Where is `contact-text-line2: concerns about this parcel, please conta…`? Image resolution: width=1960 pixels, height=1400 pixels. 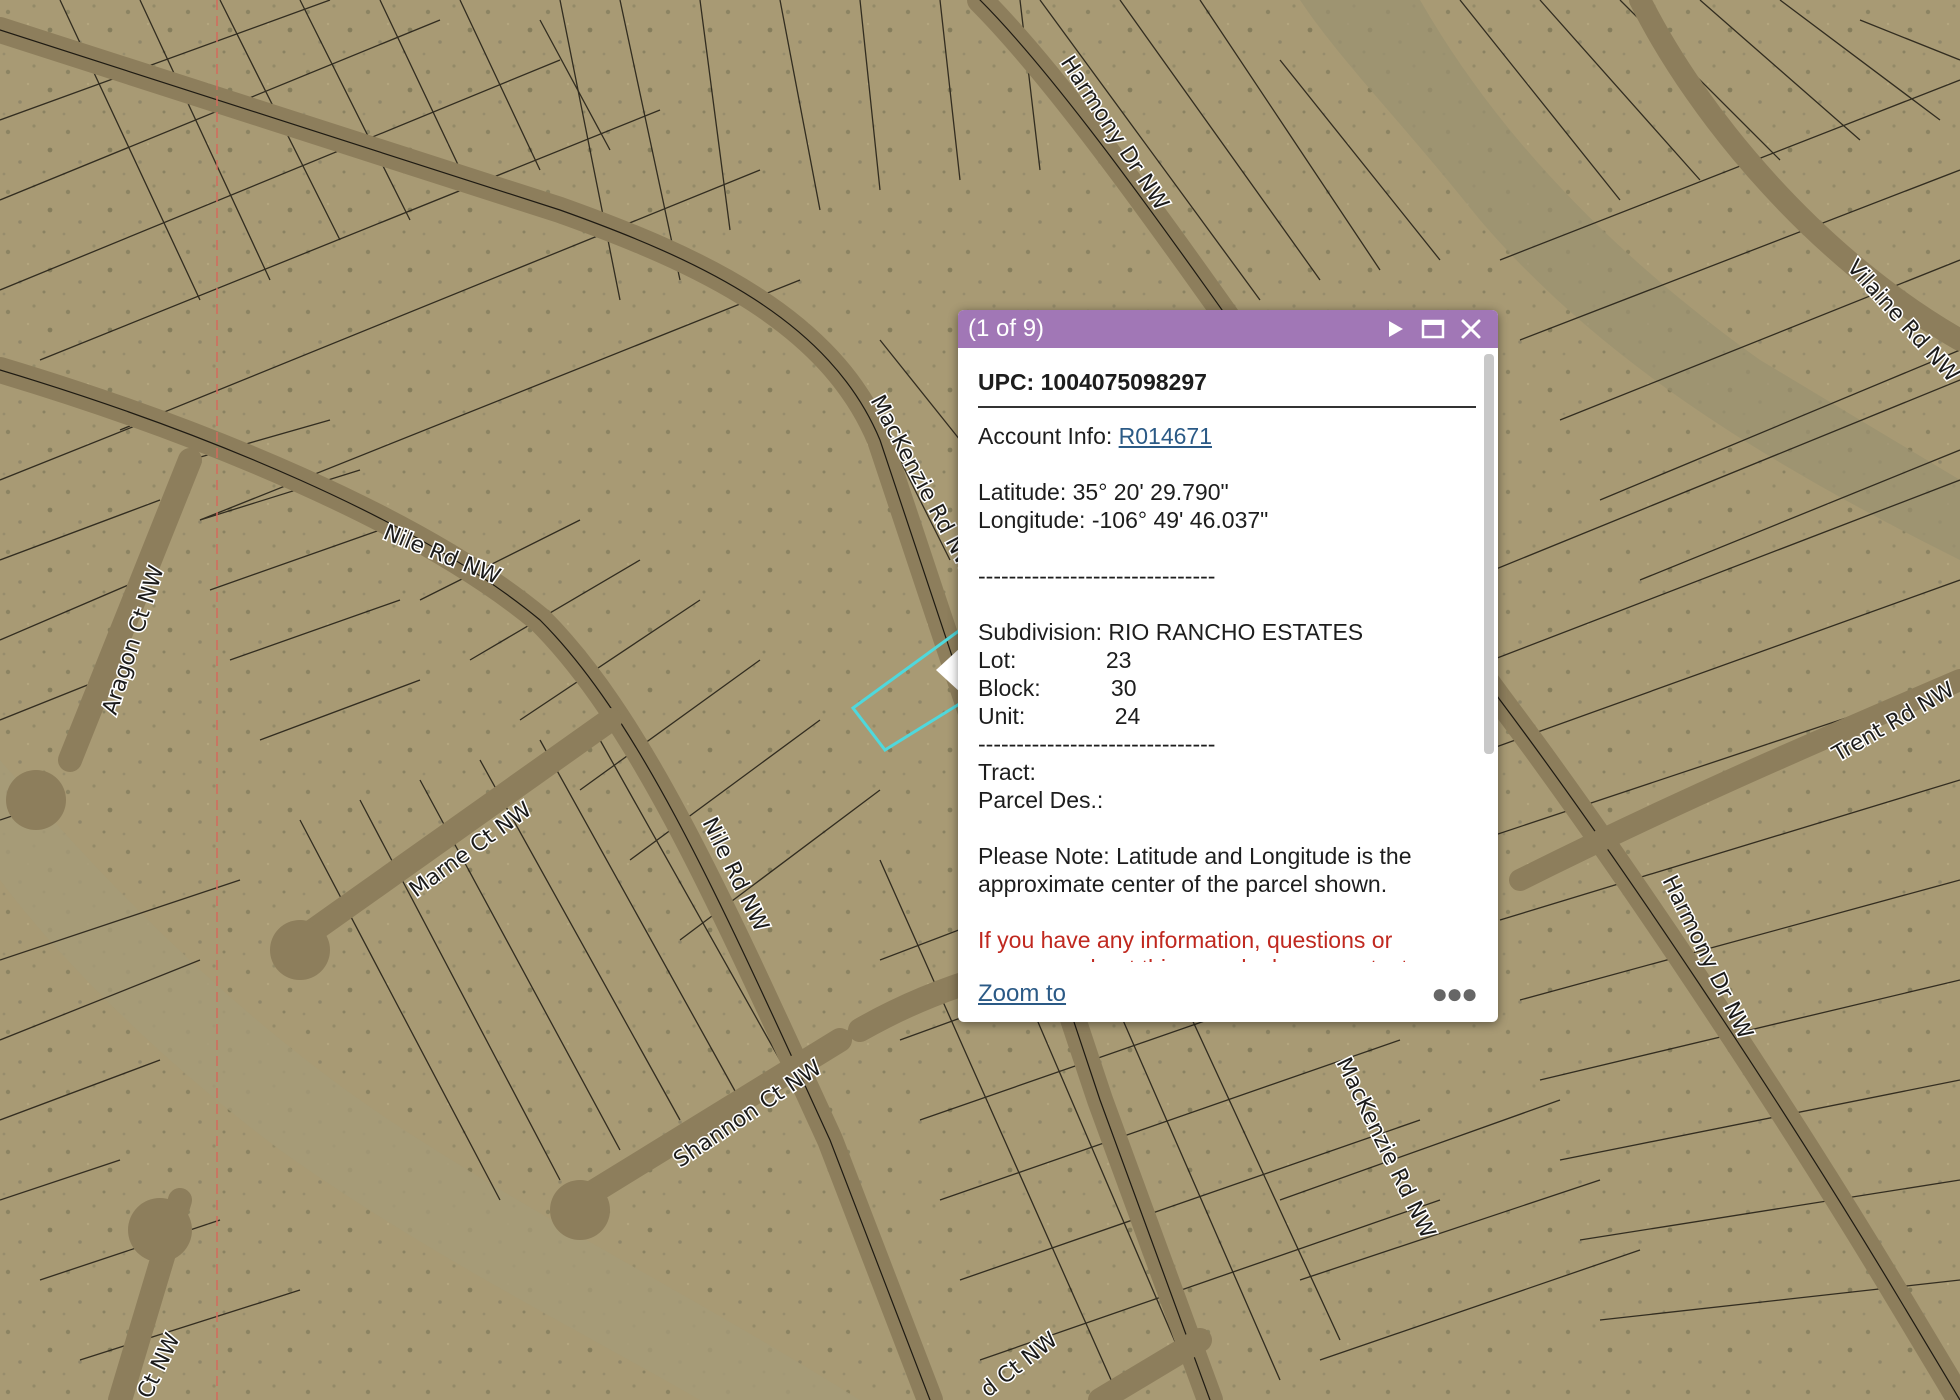 contact-text-line2: concerns about this parcel, please conta… is located at coordinates (1227, 958).